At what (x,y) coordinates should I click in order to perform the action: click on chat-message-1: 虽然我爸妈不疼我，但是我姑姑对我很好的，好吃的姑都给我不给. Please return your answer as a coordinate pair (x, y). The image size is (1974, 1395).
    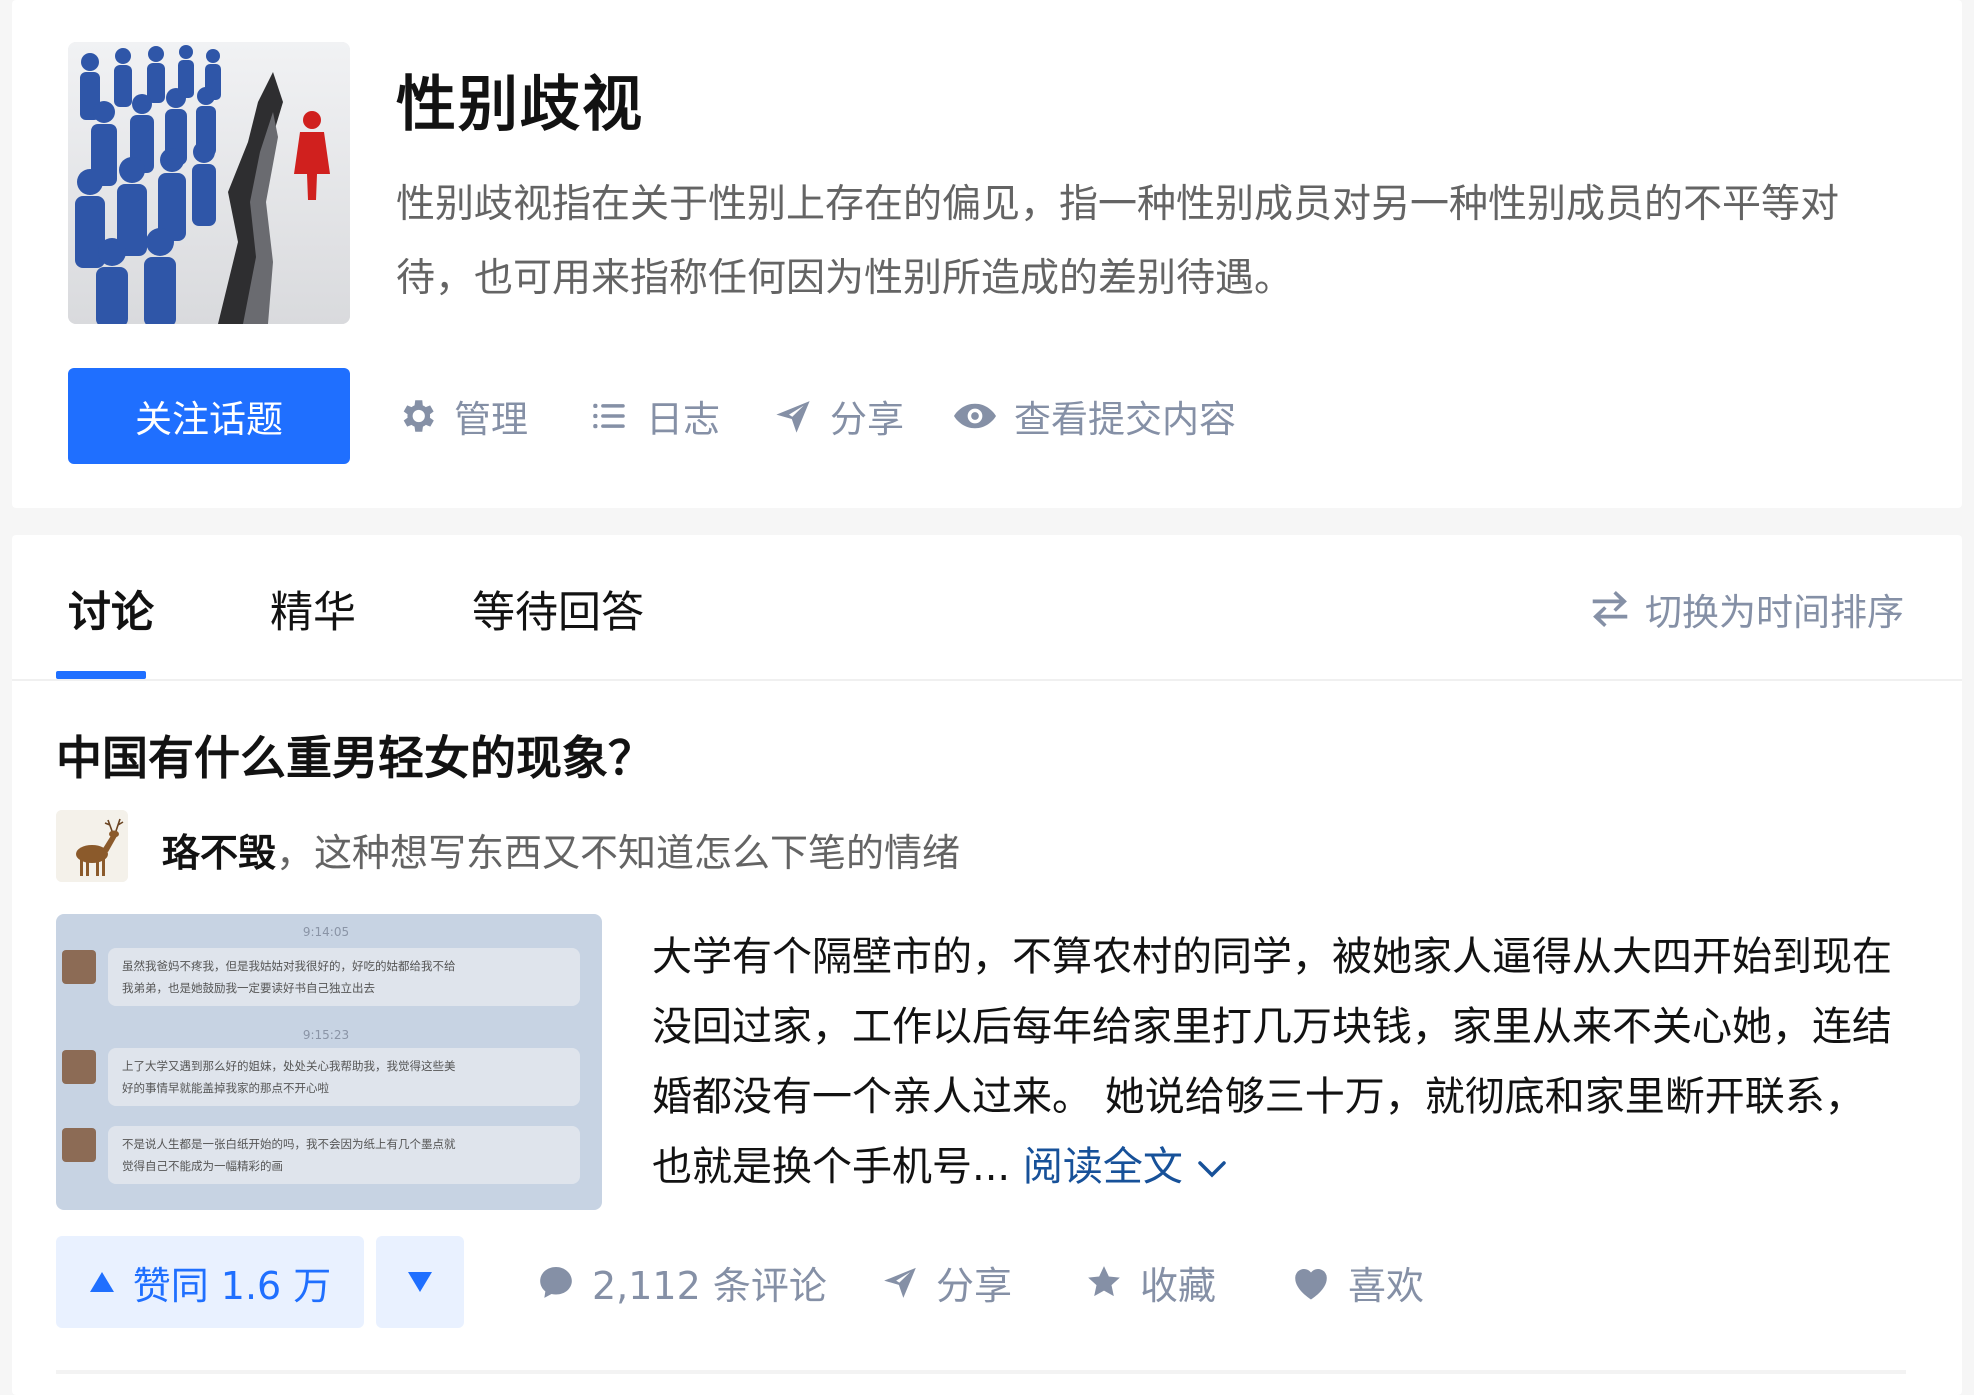
    Looking at the image, I should click on (289, 966).